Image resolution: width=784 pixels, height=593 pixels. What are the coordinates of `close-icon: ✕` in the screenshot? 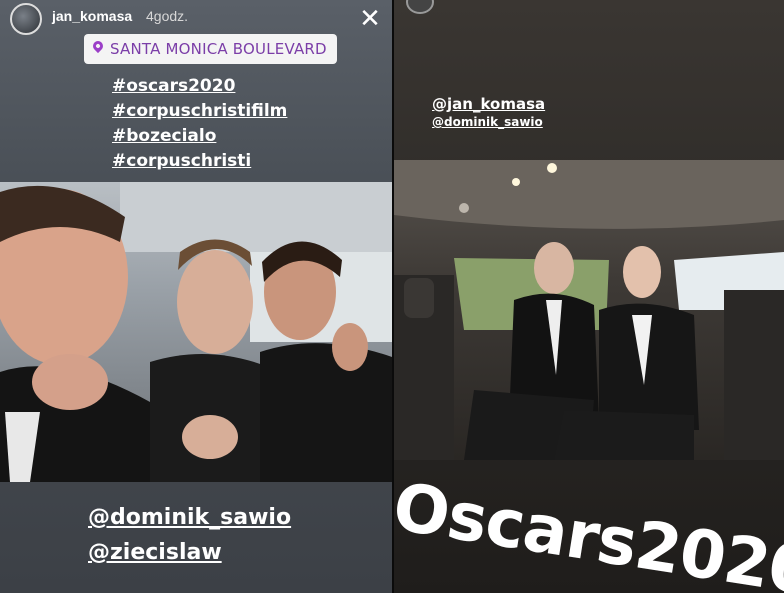 It's located at (370, 18).